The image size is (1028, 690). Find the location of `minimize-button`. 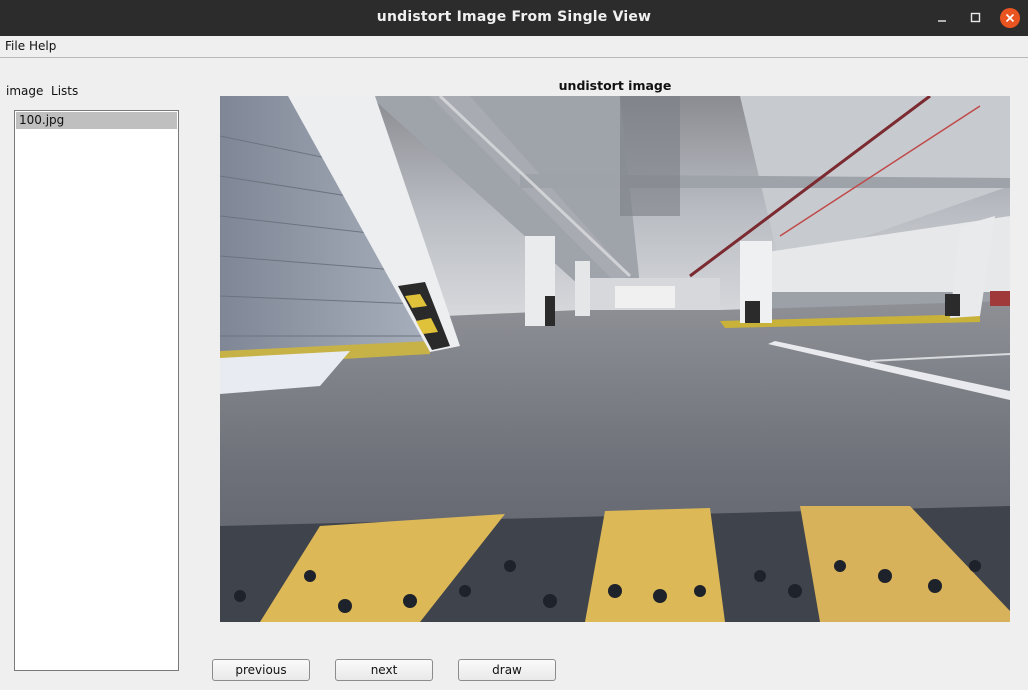

minimize-button is located at coordinates (942, 18).